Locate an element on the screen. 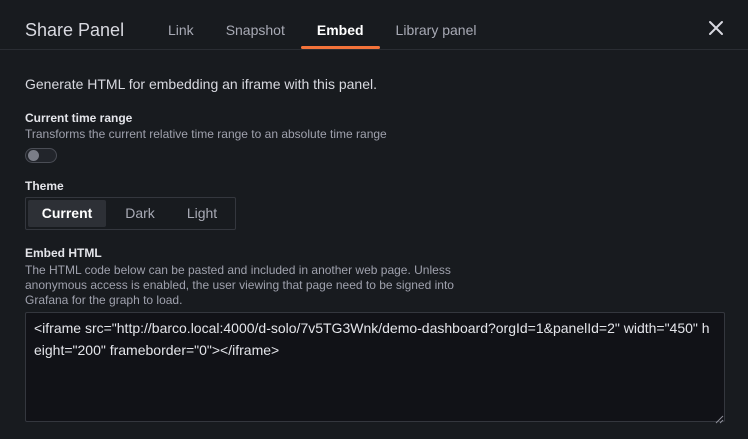  theme-label: Theme is located at coordinates (44, 186).